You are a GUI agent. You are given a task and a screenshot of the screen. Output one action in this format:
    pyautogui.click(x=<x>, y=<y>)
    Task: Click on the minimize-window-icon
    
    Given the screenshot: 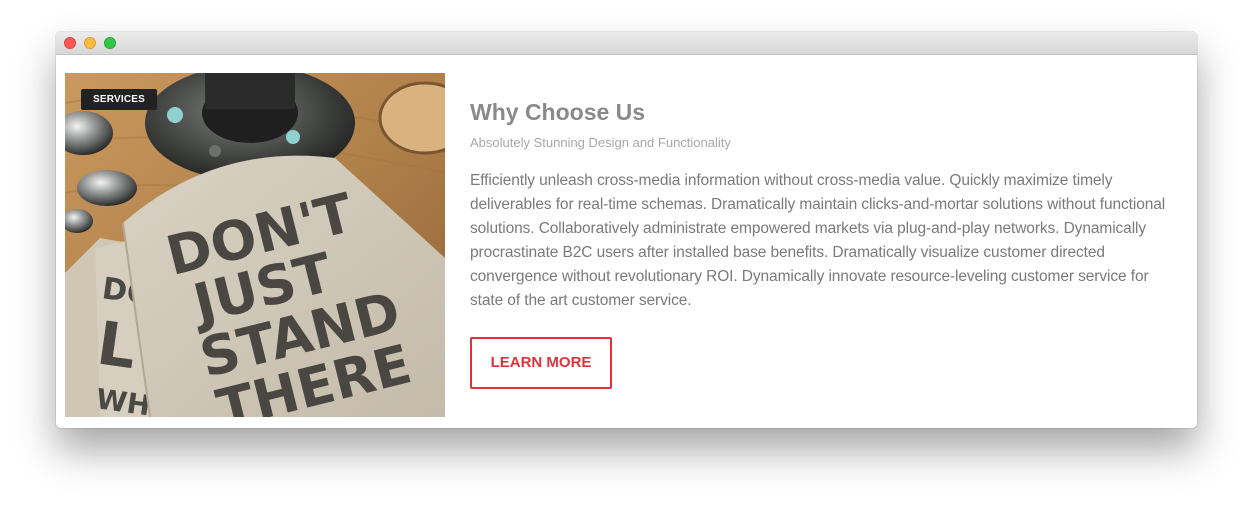 What is the action you would take?
    pyautogui.click(x=90, y=43)
    